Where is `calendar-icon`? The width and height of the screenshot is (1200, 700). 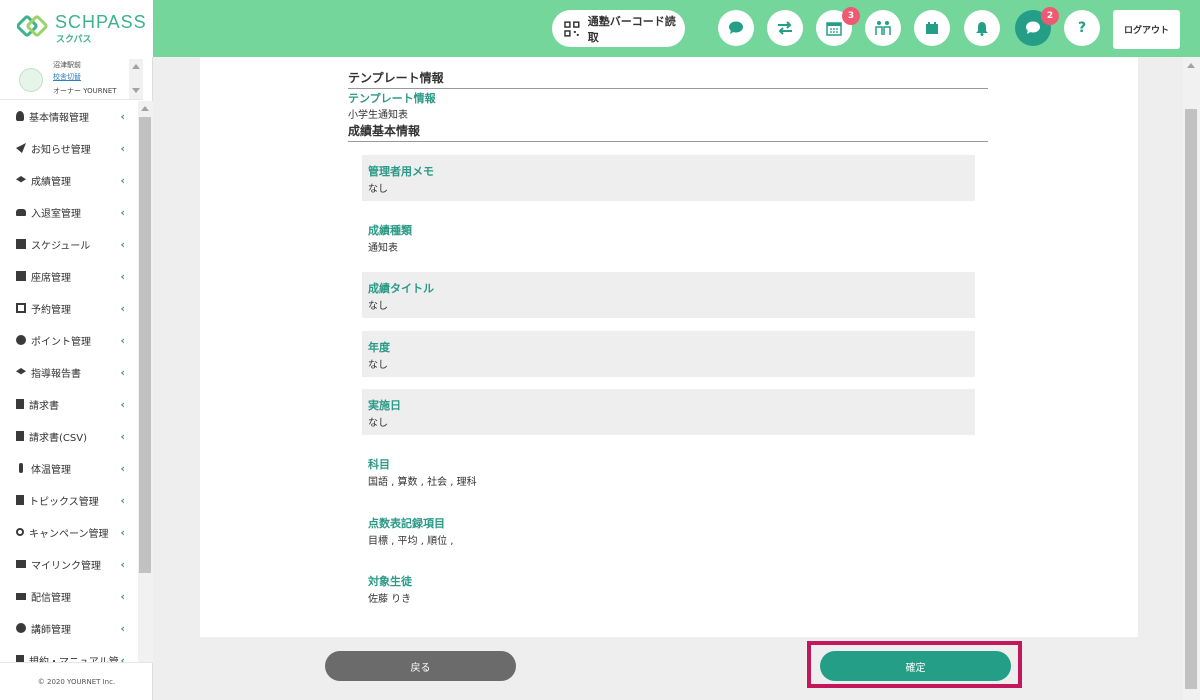 calendar-icon is located at coordinates (834, 29).